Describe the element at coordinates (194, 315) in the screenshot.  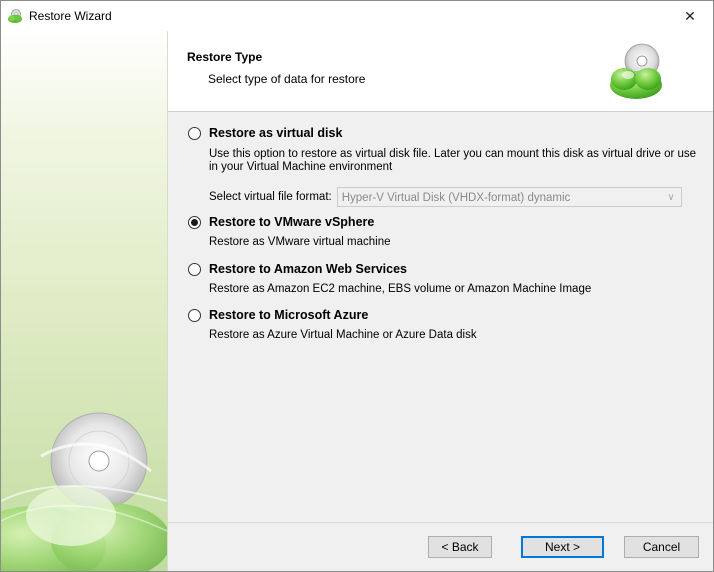
I see `radio-azure` at that location.